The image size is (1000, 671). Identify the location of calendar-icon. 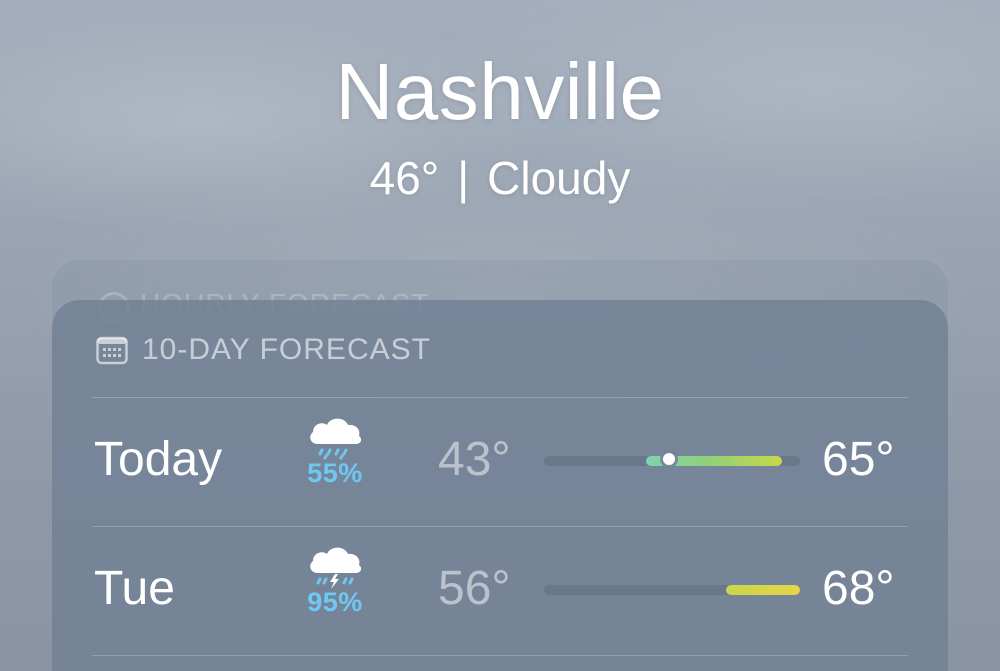
(112, 350).